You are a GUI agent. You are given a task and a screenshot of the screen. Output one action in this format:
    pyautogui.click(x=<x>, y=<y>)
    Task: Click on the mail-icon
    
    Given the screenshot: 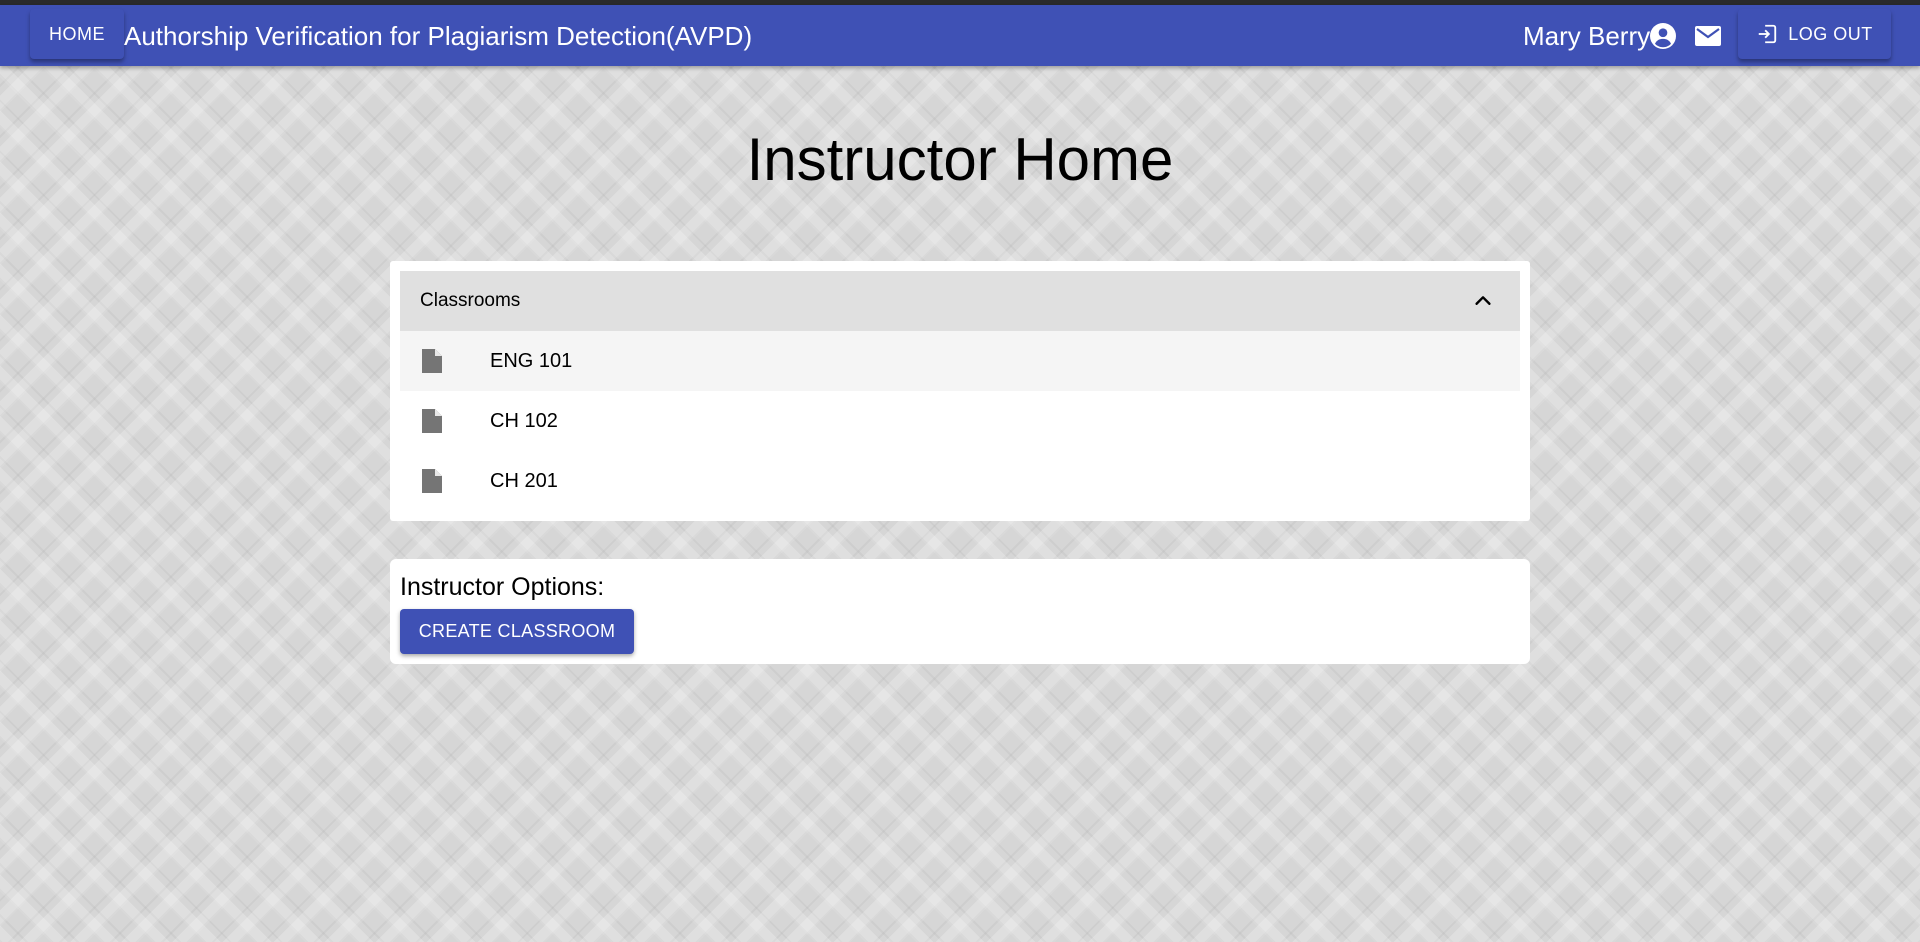 What is the action you would take?
    pyautogui.click(x=1708, y=36)
    